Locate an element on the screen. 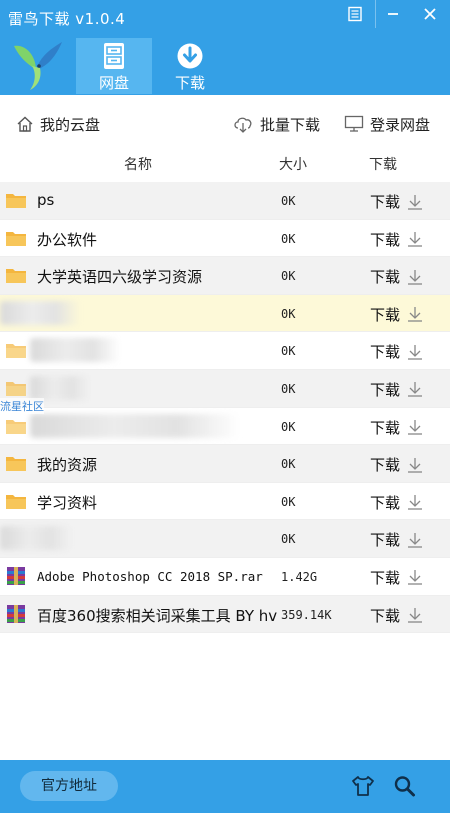 This screenshot has width=450, height=813. file-name: 办公软件 is located at coordinates (67, 239).